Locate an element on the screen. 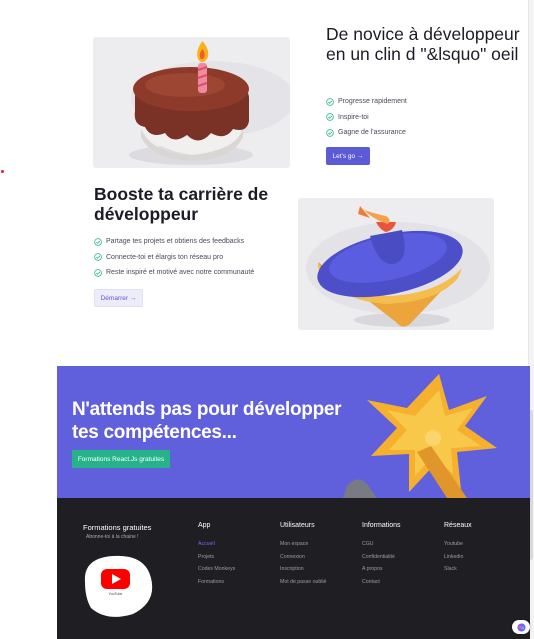 The width and height of the screenshot is (534, 639). youtube-caption: YouTube is located at coordinates (115, 594).